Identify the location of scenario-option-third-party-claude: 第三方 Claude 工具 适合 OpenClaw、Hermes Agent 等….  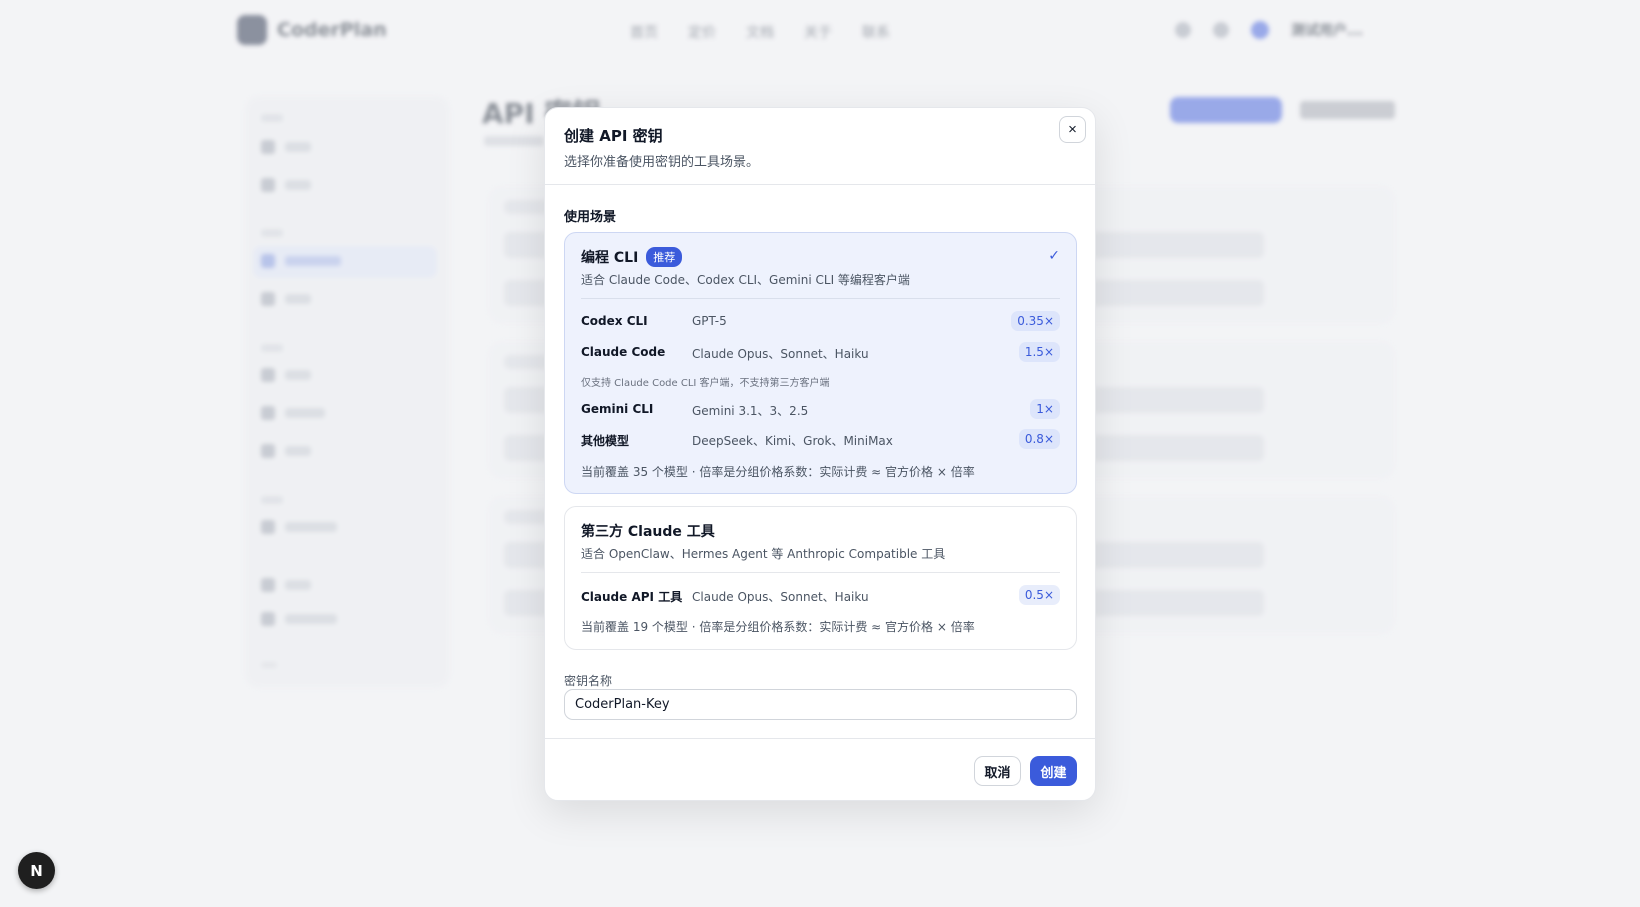
(820, 578).